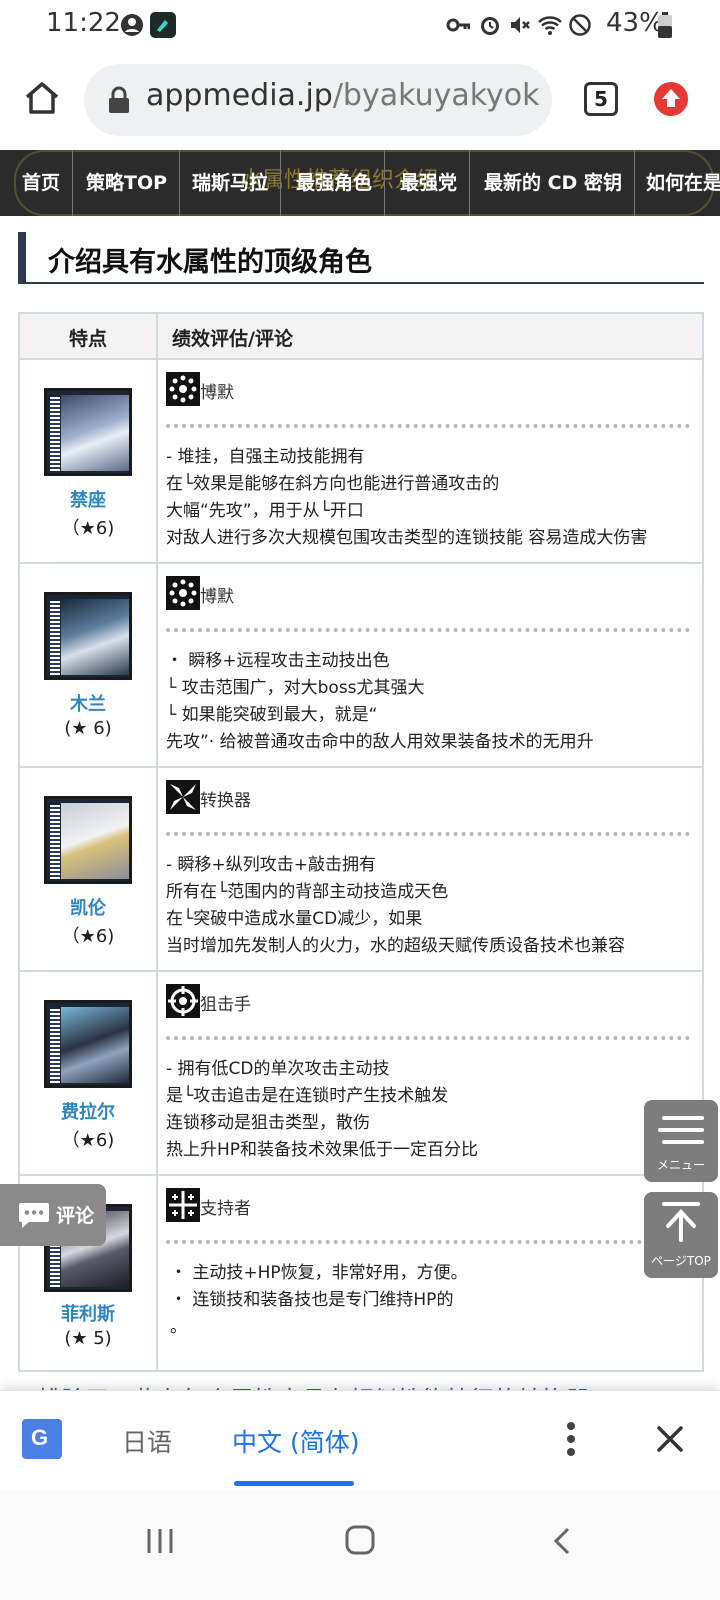 The height and width of the screenshot is (1600, 720). I want to click on system-navigation-bar, so click(360, 1545).